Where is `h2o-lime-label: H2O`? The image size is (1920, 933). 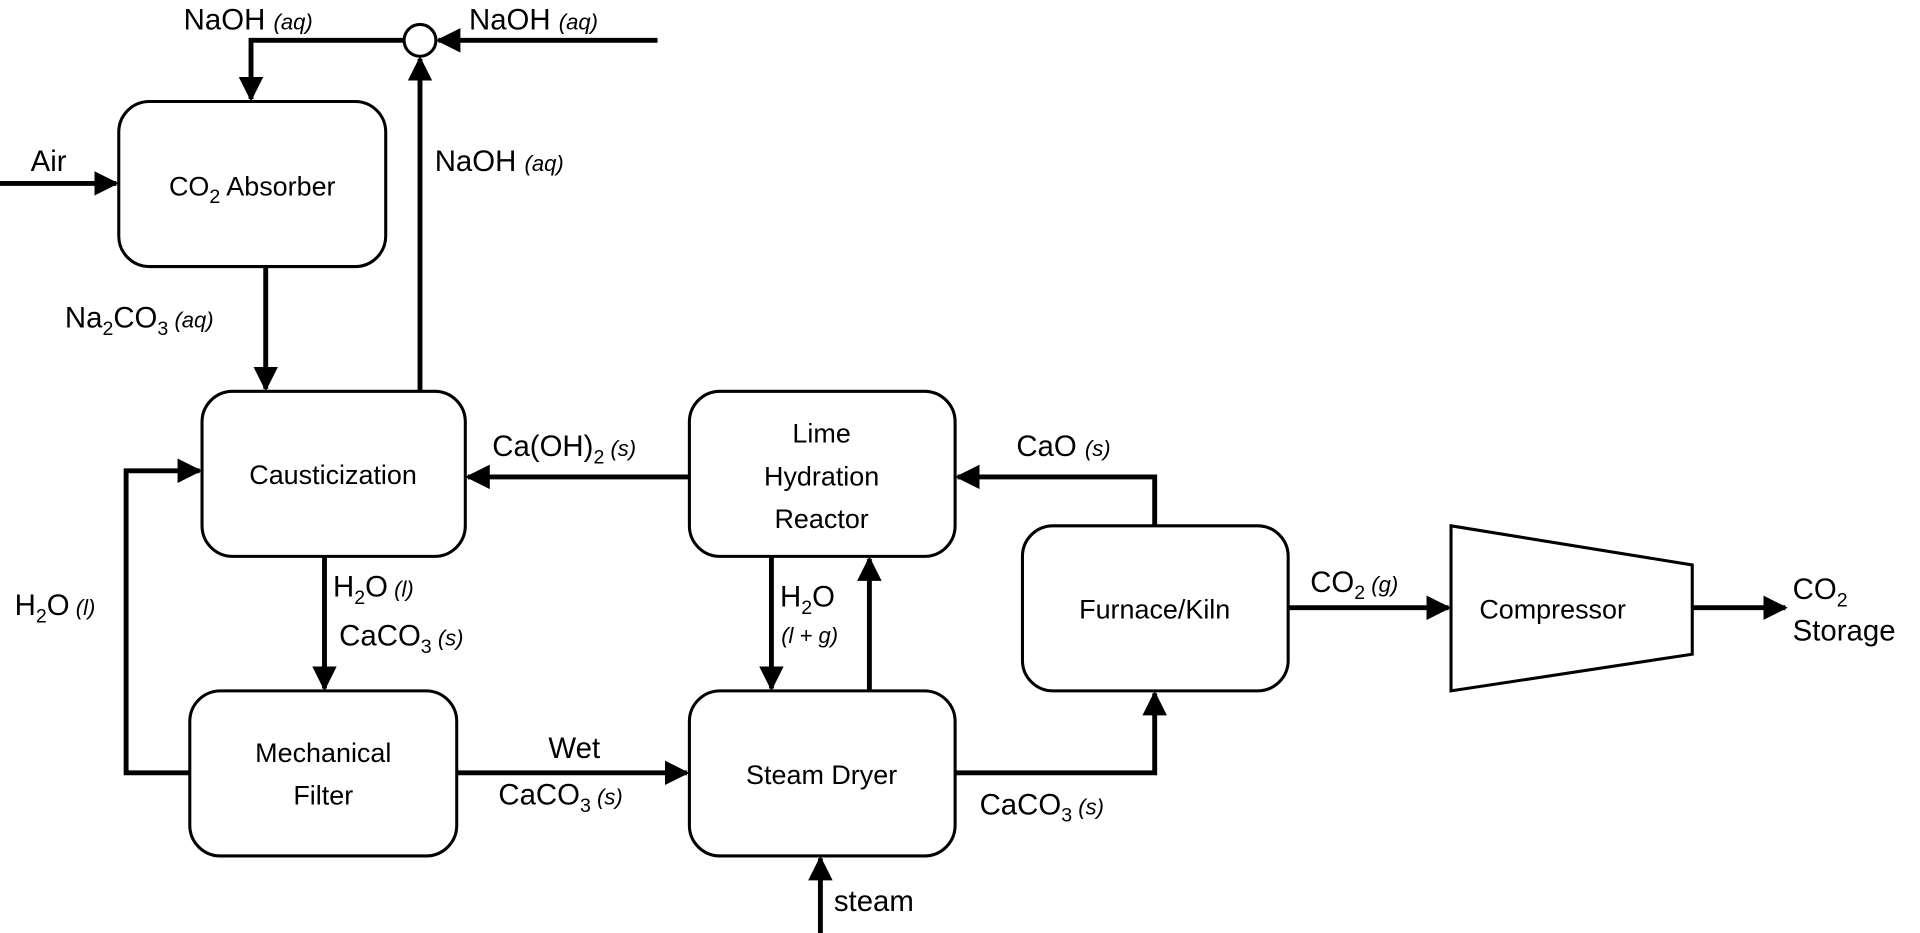
h2o-lime-label: H2O is located at coordinates (807, 600).